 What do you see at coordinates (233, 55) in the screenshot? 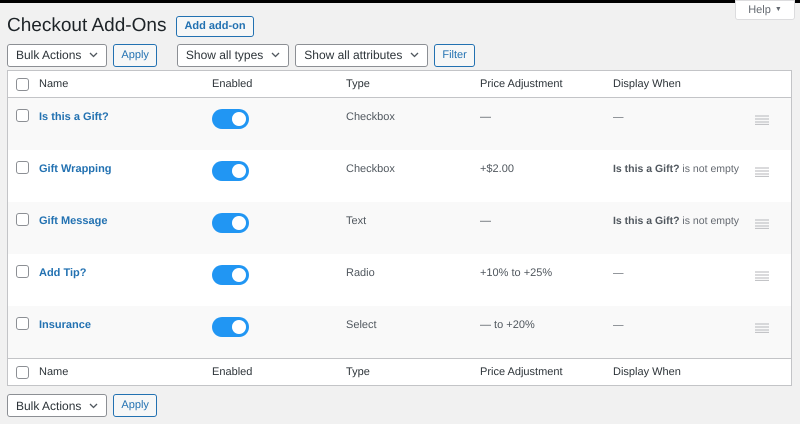
I see `dropdown: Show all types` at bounding box center [233, 55].